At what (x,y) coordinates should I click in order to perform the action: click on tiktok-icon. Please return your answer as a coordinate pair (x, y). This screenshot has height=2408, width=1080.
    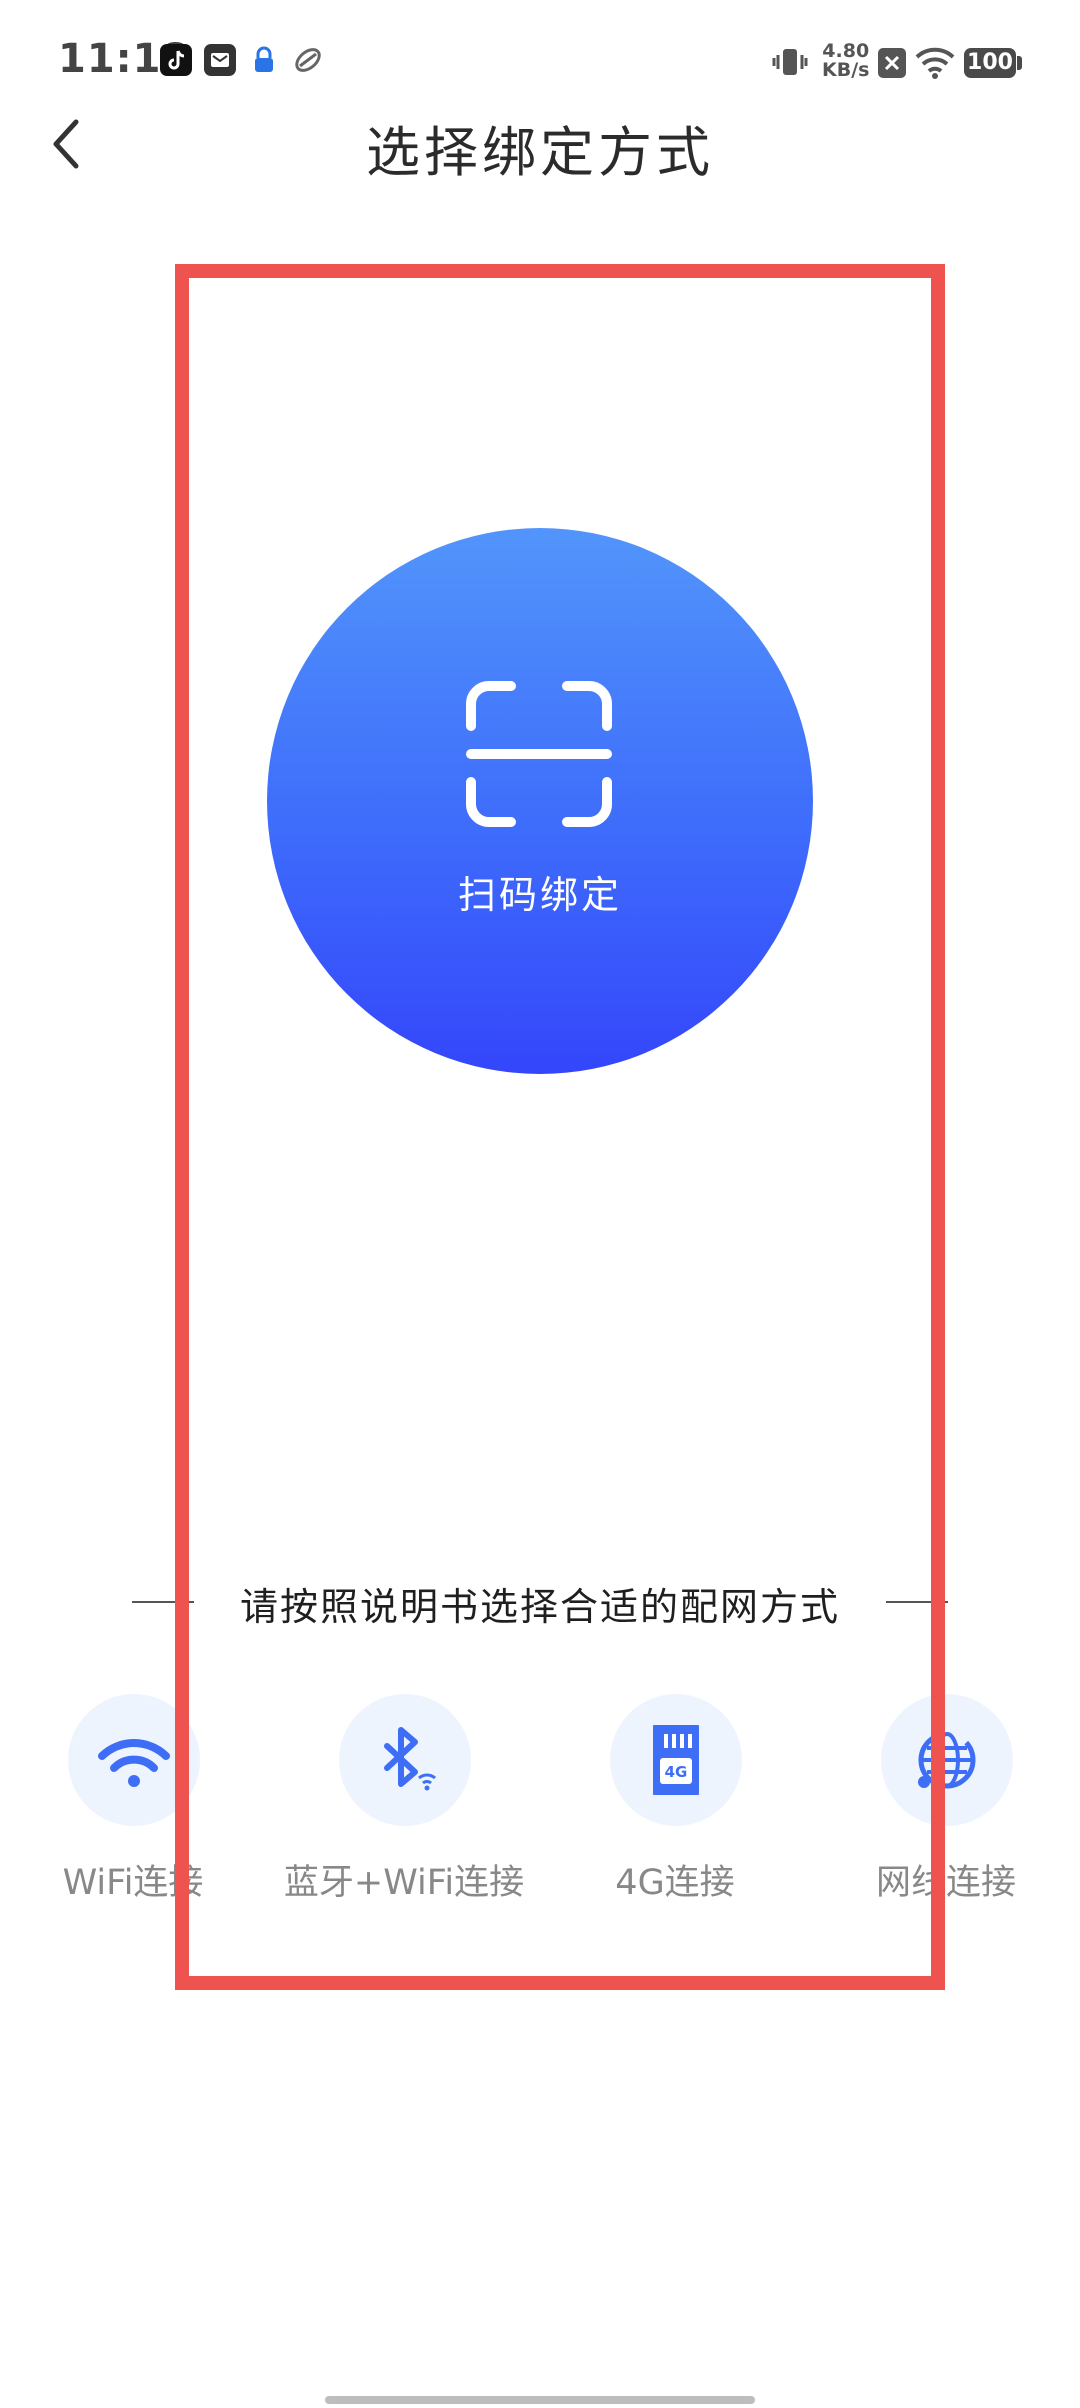
    Looking at the image, I should click on (176, 60).